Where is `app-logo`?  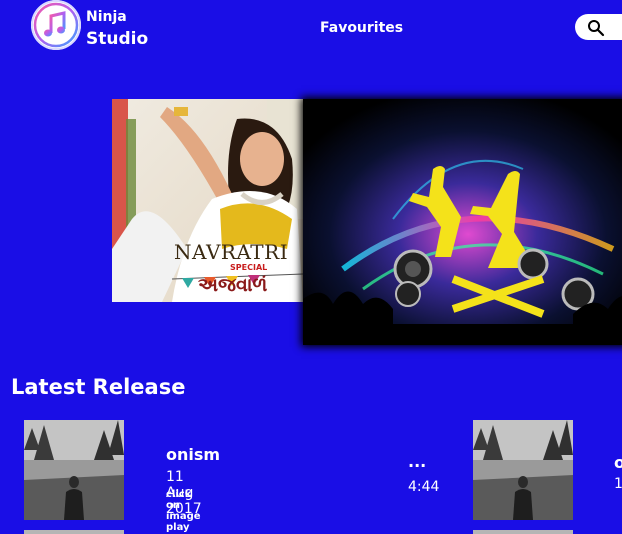
app-logo is located at coordinates (56, 25).